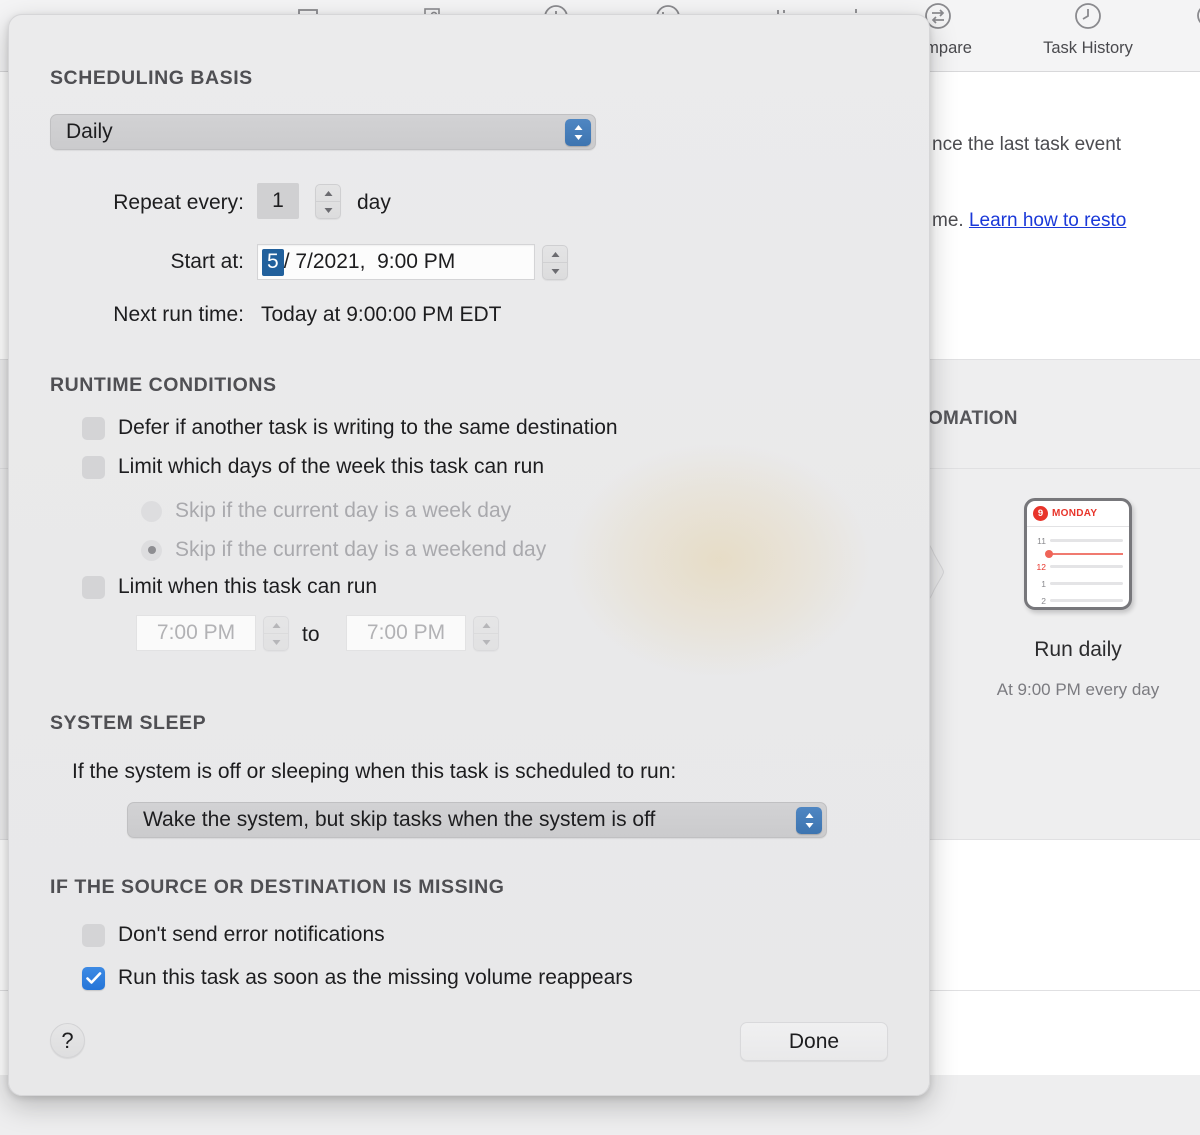  Describe the element at coordinates (1175, 36) in the screenshot. I see `toolbar-item-time: Ti` at that location.